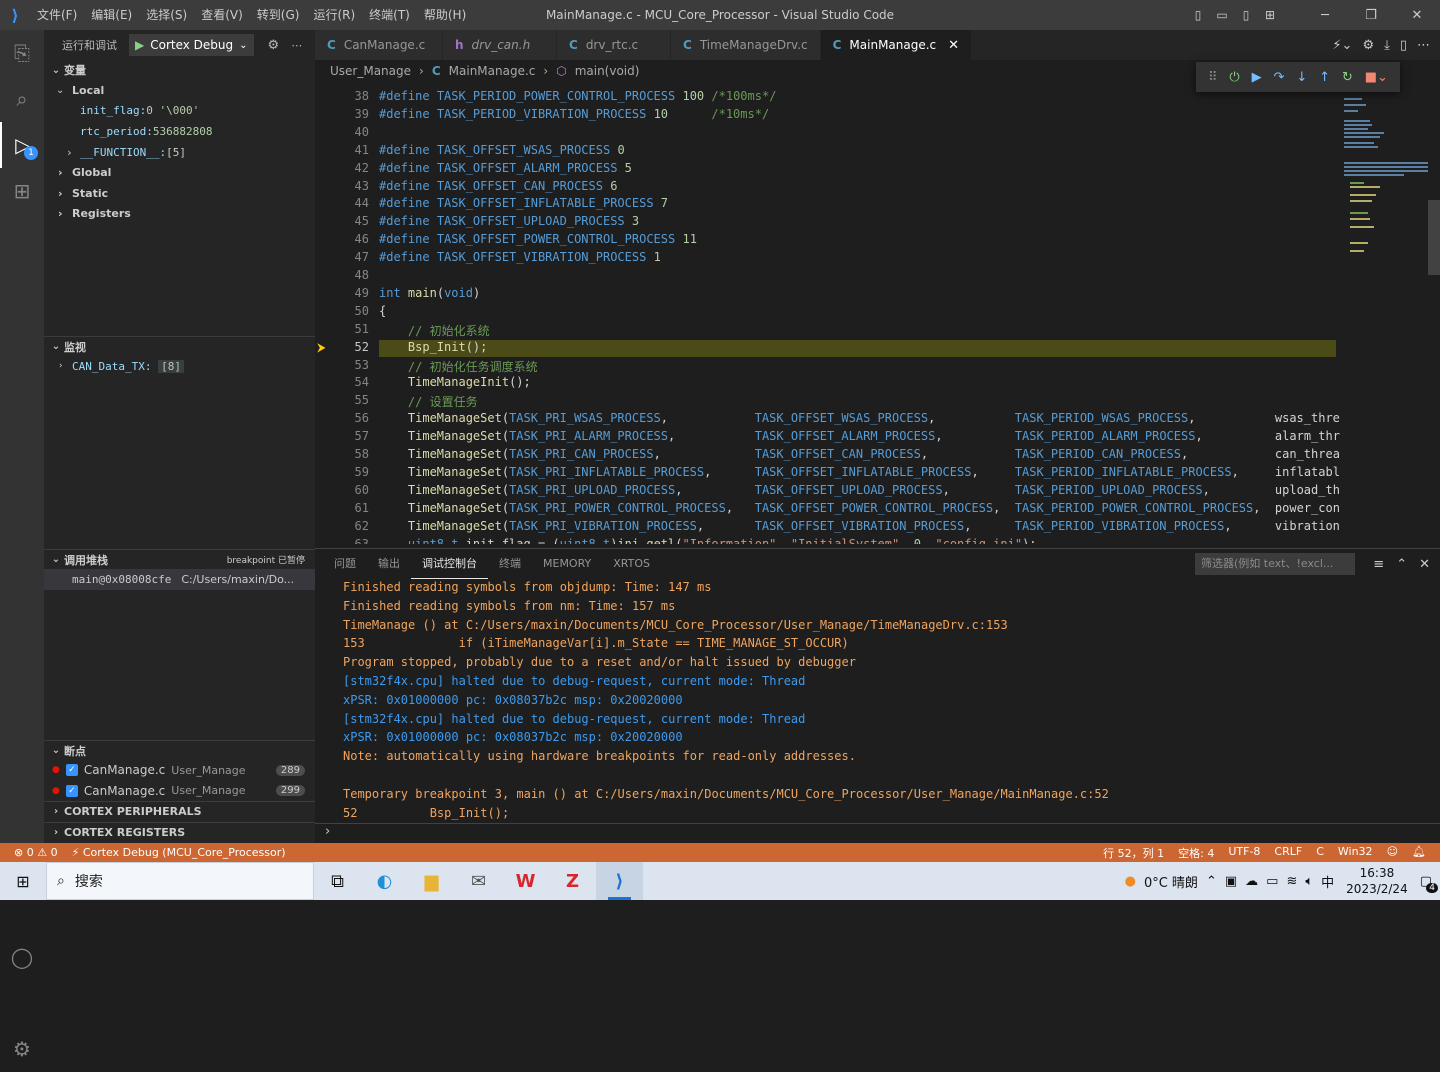  I want to click on clock: 16:38 2023/2/24, so click(1377, 881).